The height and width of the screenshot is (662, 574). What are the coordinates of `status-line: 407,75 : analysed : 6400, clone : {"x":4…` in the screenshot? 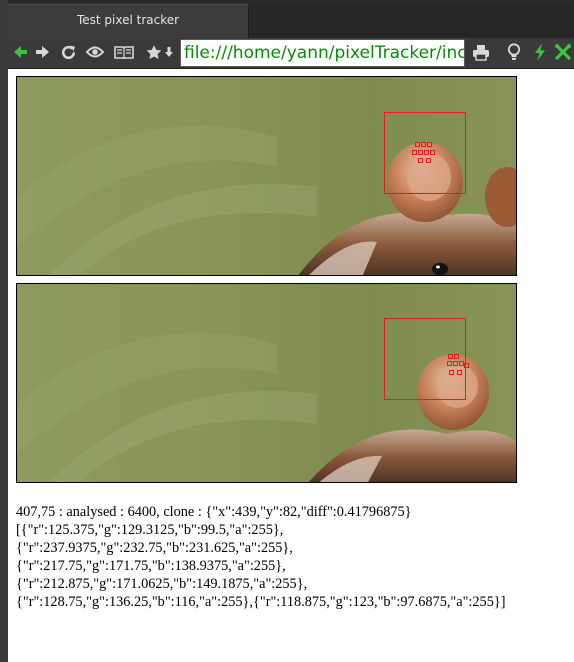 It's located at (214, 512).